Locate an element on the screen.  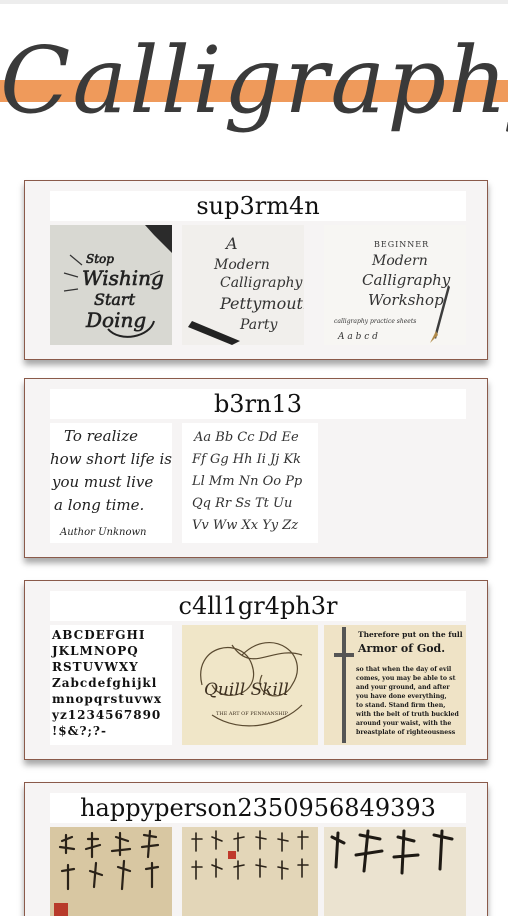
svg-text: Therefore put on the full is located at coordinates (410, 634).